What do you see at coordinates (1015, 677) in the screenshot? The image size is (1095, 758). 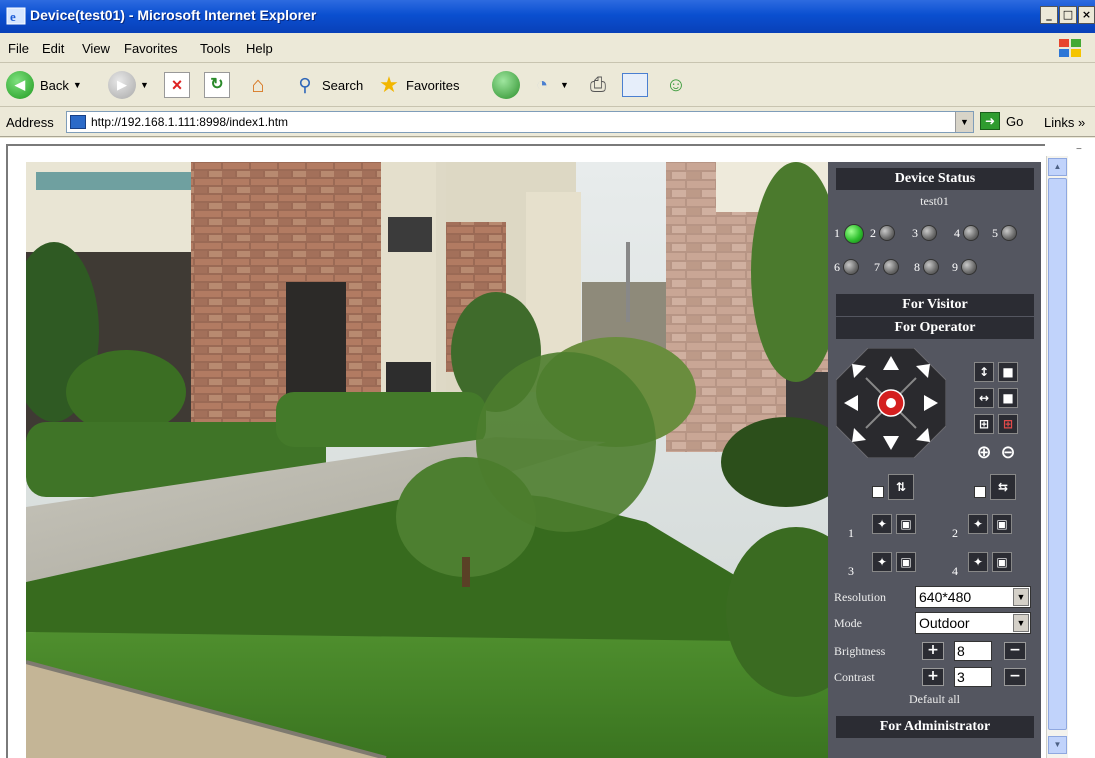 I see `contrast-minus-button: −` at bounding box center [1015, 677].